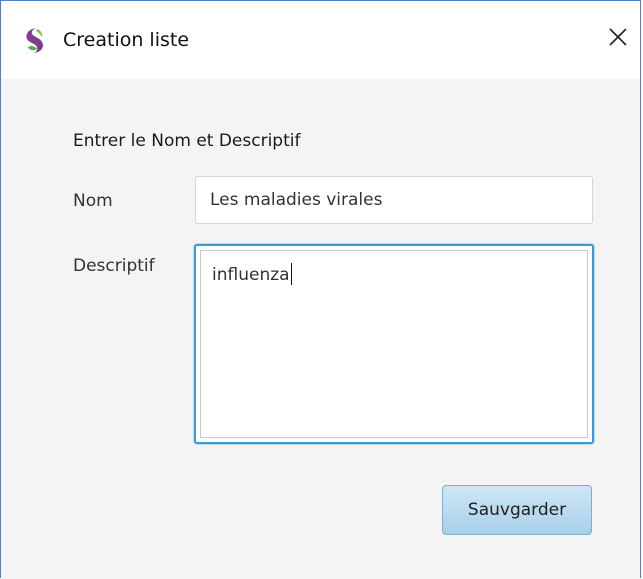 The width and height of the screenshot is (643, 579). I want to click on descriptif-label: Descriptif, so click(114, 266).